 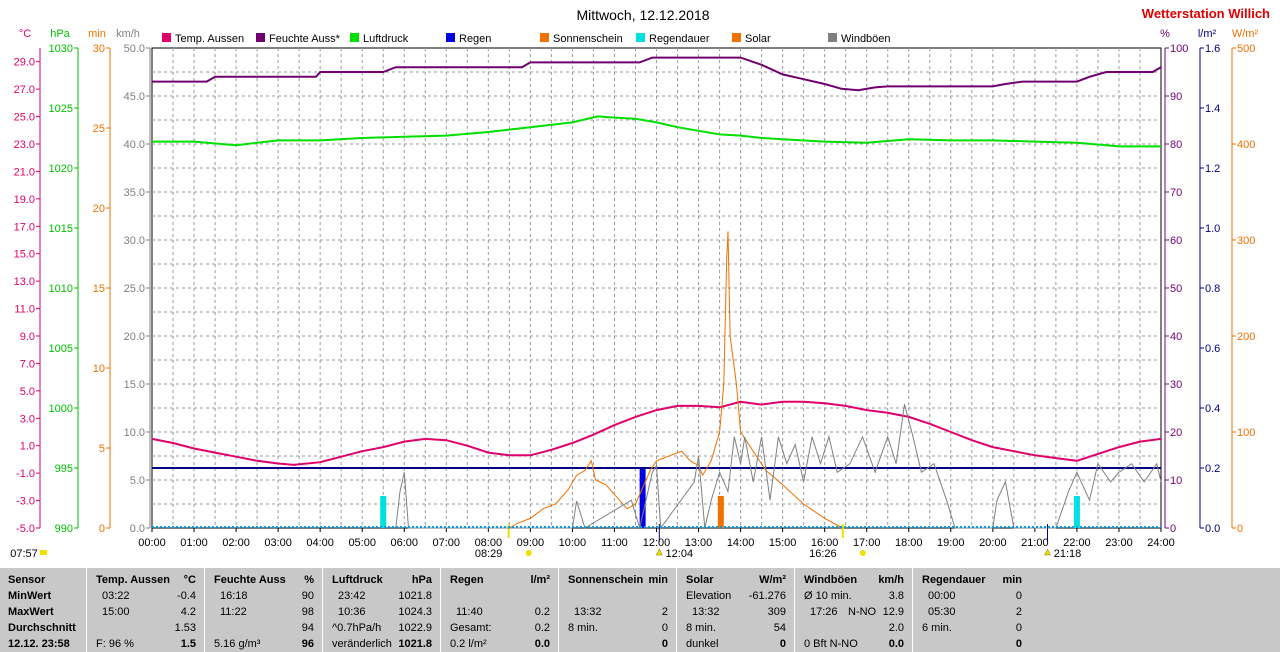 What do you see at coordinates (134, 433) in the screenshot?
I see `left-axis-tick-label: 10.0` at bounding box center [134, 433].